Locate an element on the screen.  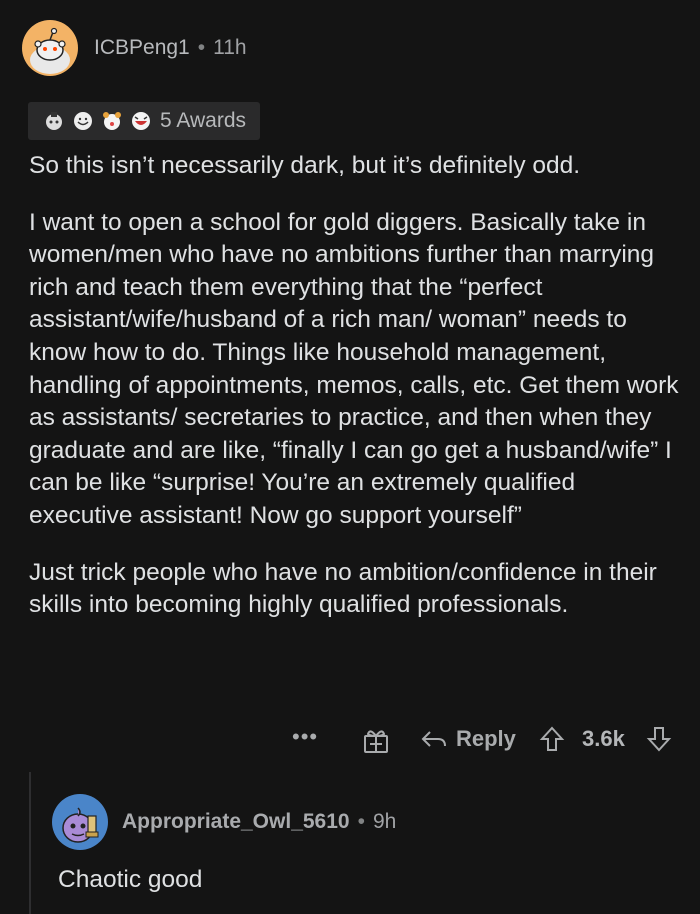
reply-author-name: Appropriate_Owl_5610 is located at coordinates (236, 822).